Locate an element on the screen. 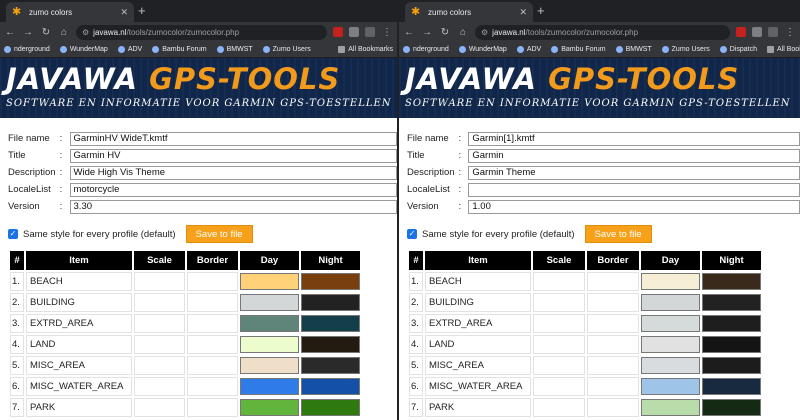 This screenshot has height=420, width=800. title-field: Garmin is located at coordinates (634, 155).